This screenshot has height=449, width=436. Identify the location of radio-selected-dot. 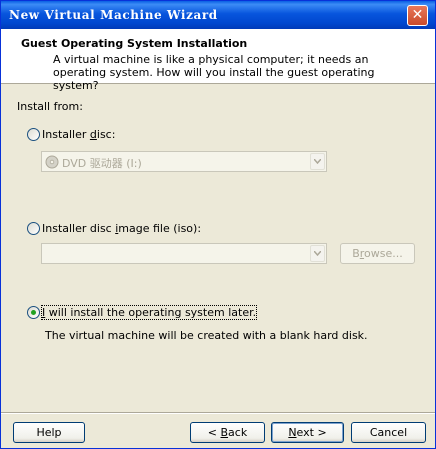
(33, 312).